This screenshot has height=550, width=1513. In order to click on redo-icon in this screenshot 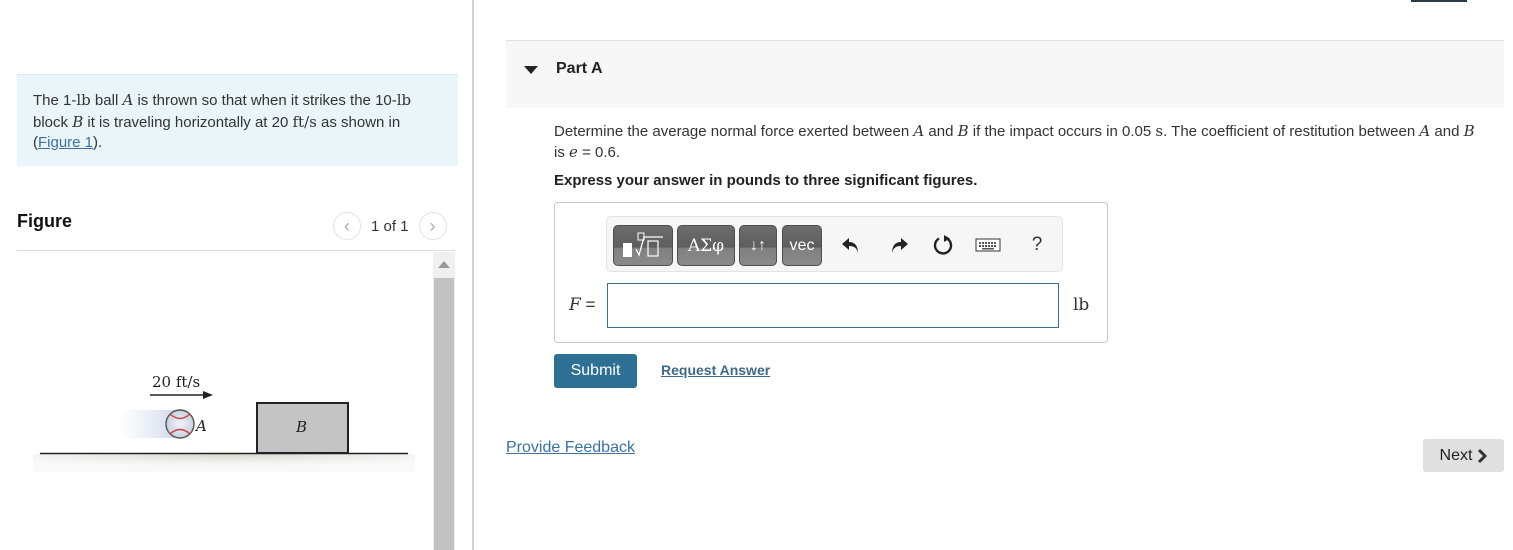, I will do `click(900, 245)`.